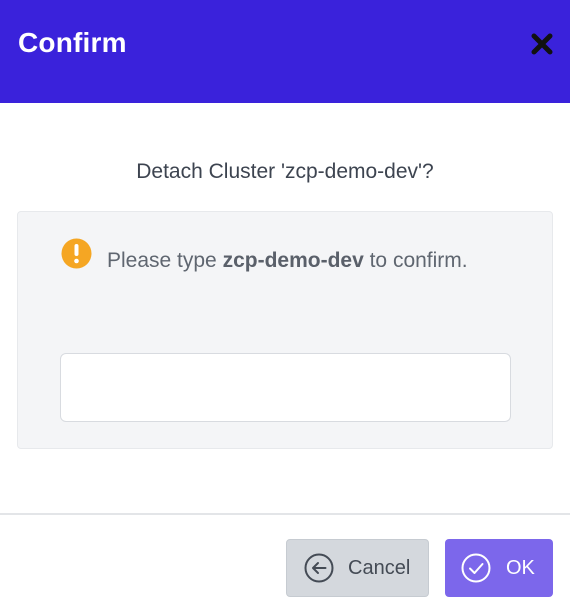  Describe the element at coordinates (319, 568) in the screenshot. I see `arrow-left-circle-icon` at that location.